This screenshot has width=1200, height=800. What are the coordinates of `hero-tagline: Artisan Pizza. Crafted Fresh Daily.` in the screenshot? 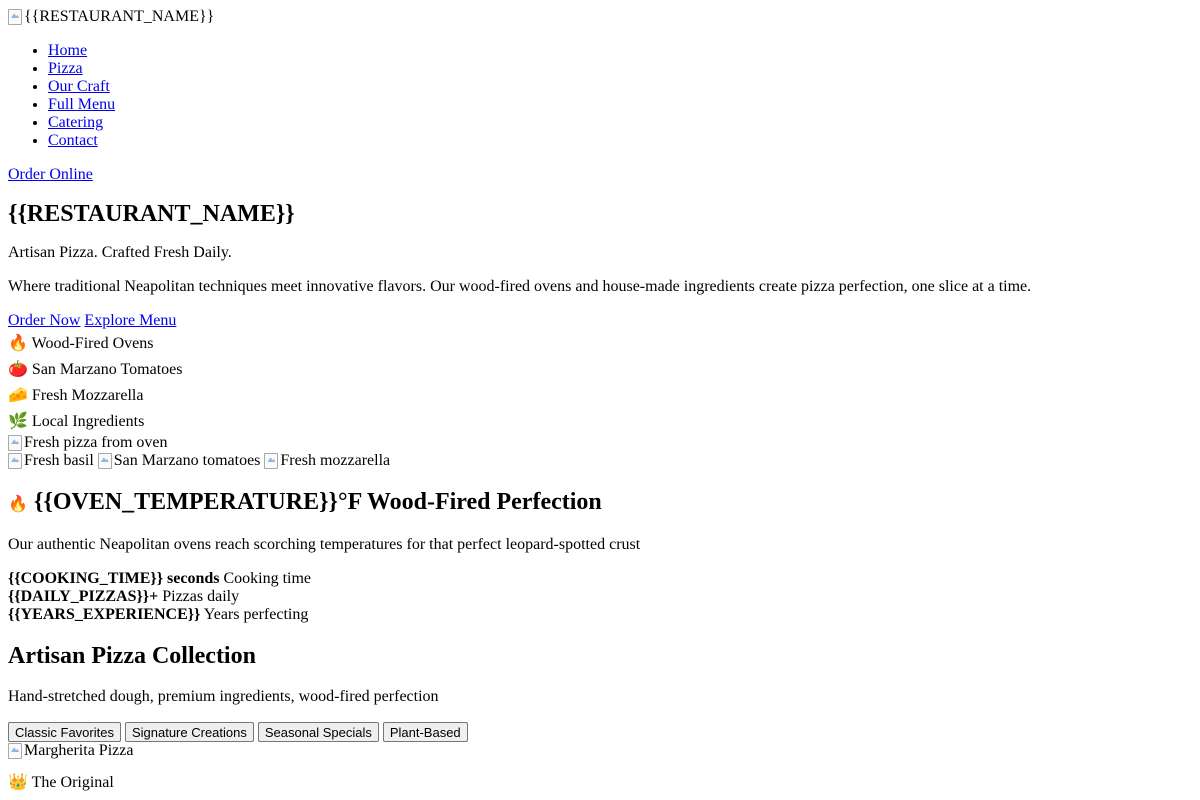 It's located at (120, 252).